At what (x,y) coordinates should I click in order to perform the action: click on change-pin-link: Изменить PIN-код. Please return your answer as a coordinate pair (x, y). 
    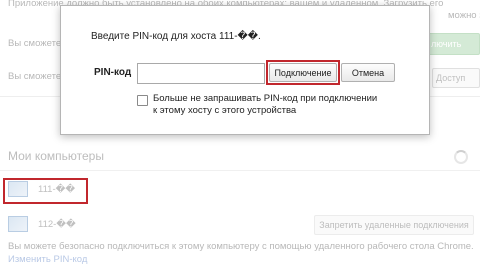
    Looking at the image, I should click on (47, 259).